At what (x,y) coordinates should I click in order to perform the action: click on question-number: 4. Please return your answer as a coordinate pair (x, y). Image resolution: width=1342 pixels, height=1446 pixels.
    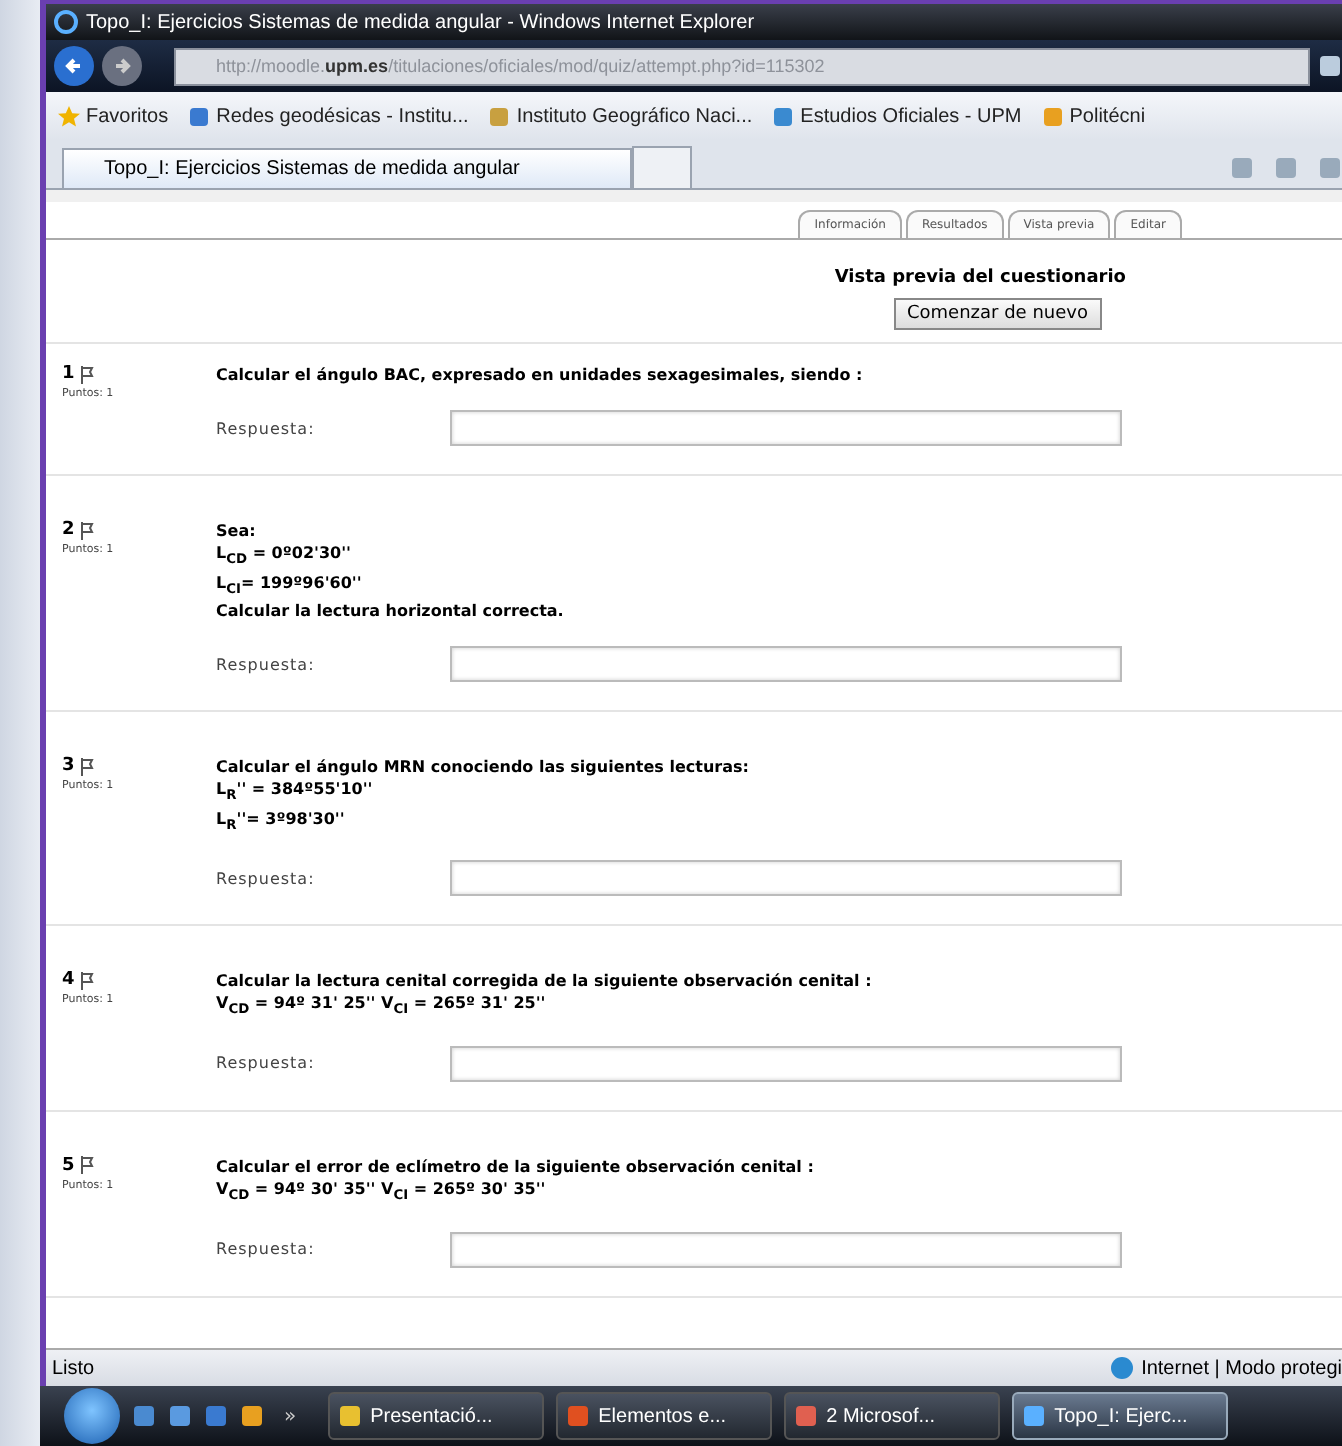
    Looking at the image, I should click on (68, 980).